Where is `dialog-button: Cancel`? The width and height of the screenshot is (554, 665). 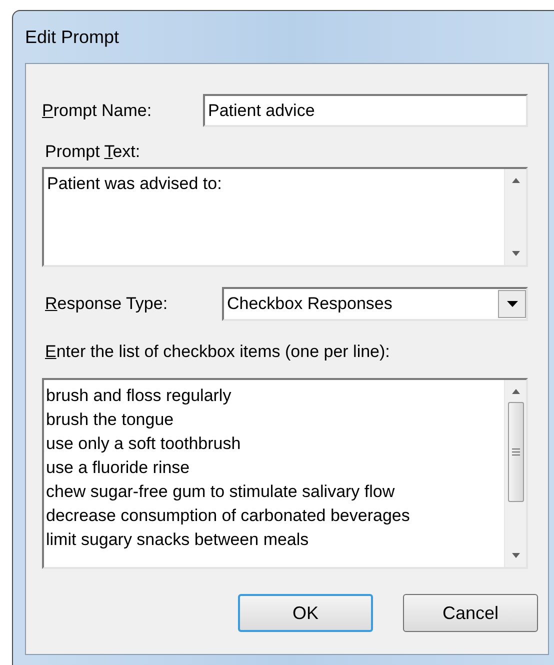
dialog-button: Cancel is located at coordinates (470, 613).